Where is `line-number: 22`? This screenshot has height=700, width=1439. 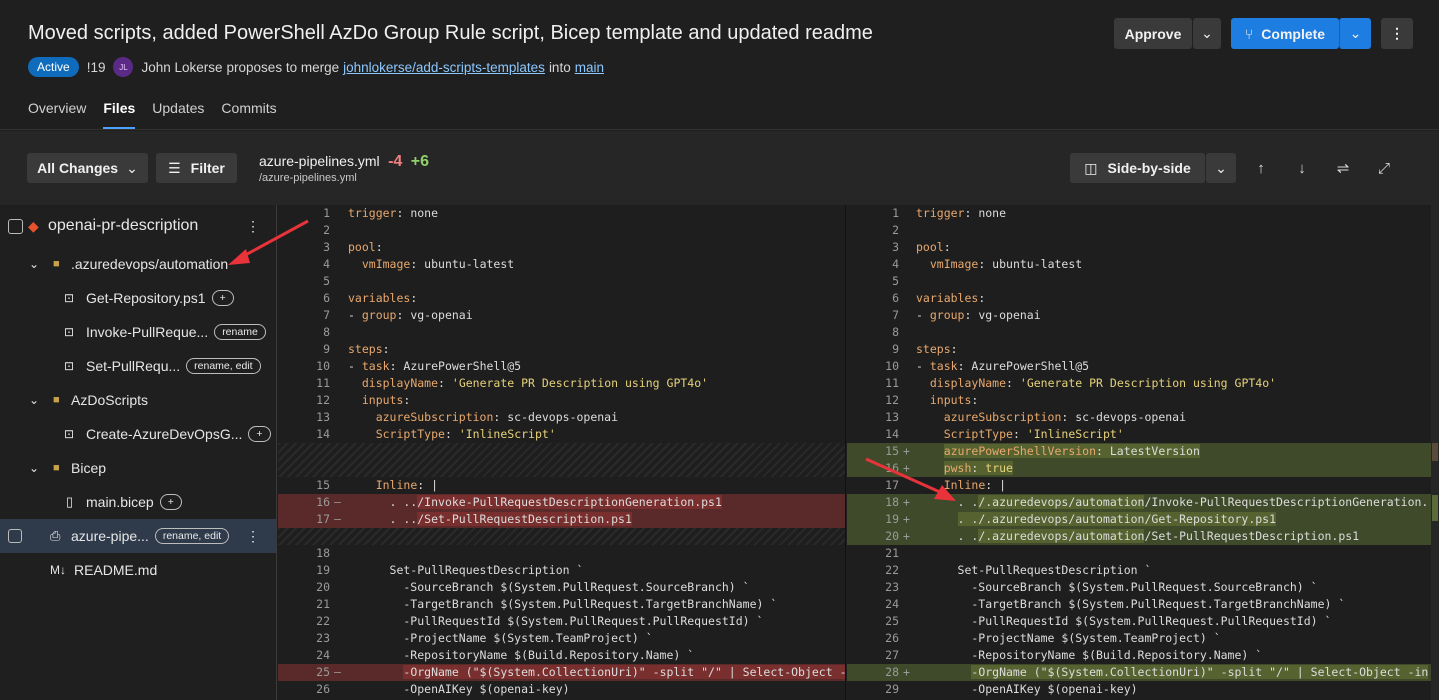
line-number: 22 is located at coordinates (892, 570).